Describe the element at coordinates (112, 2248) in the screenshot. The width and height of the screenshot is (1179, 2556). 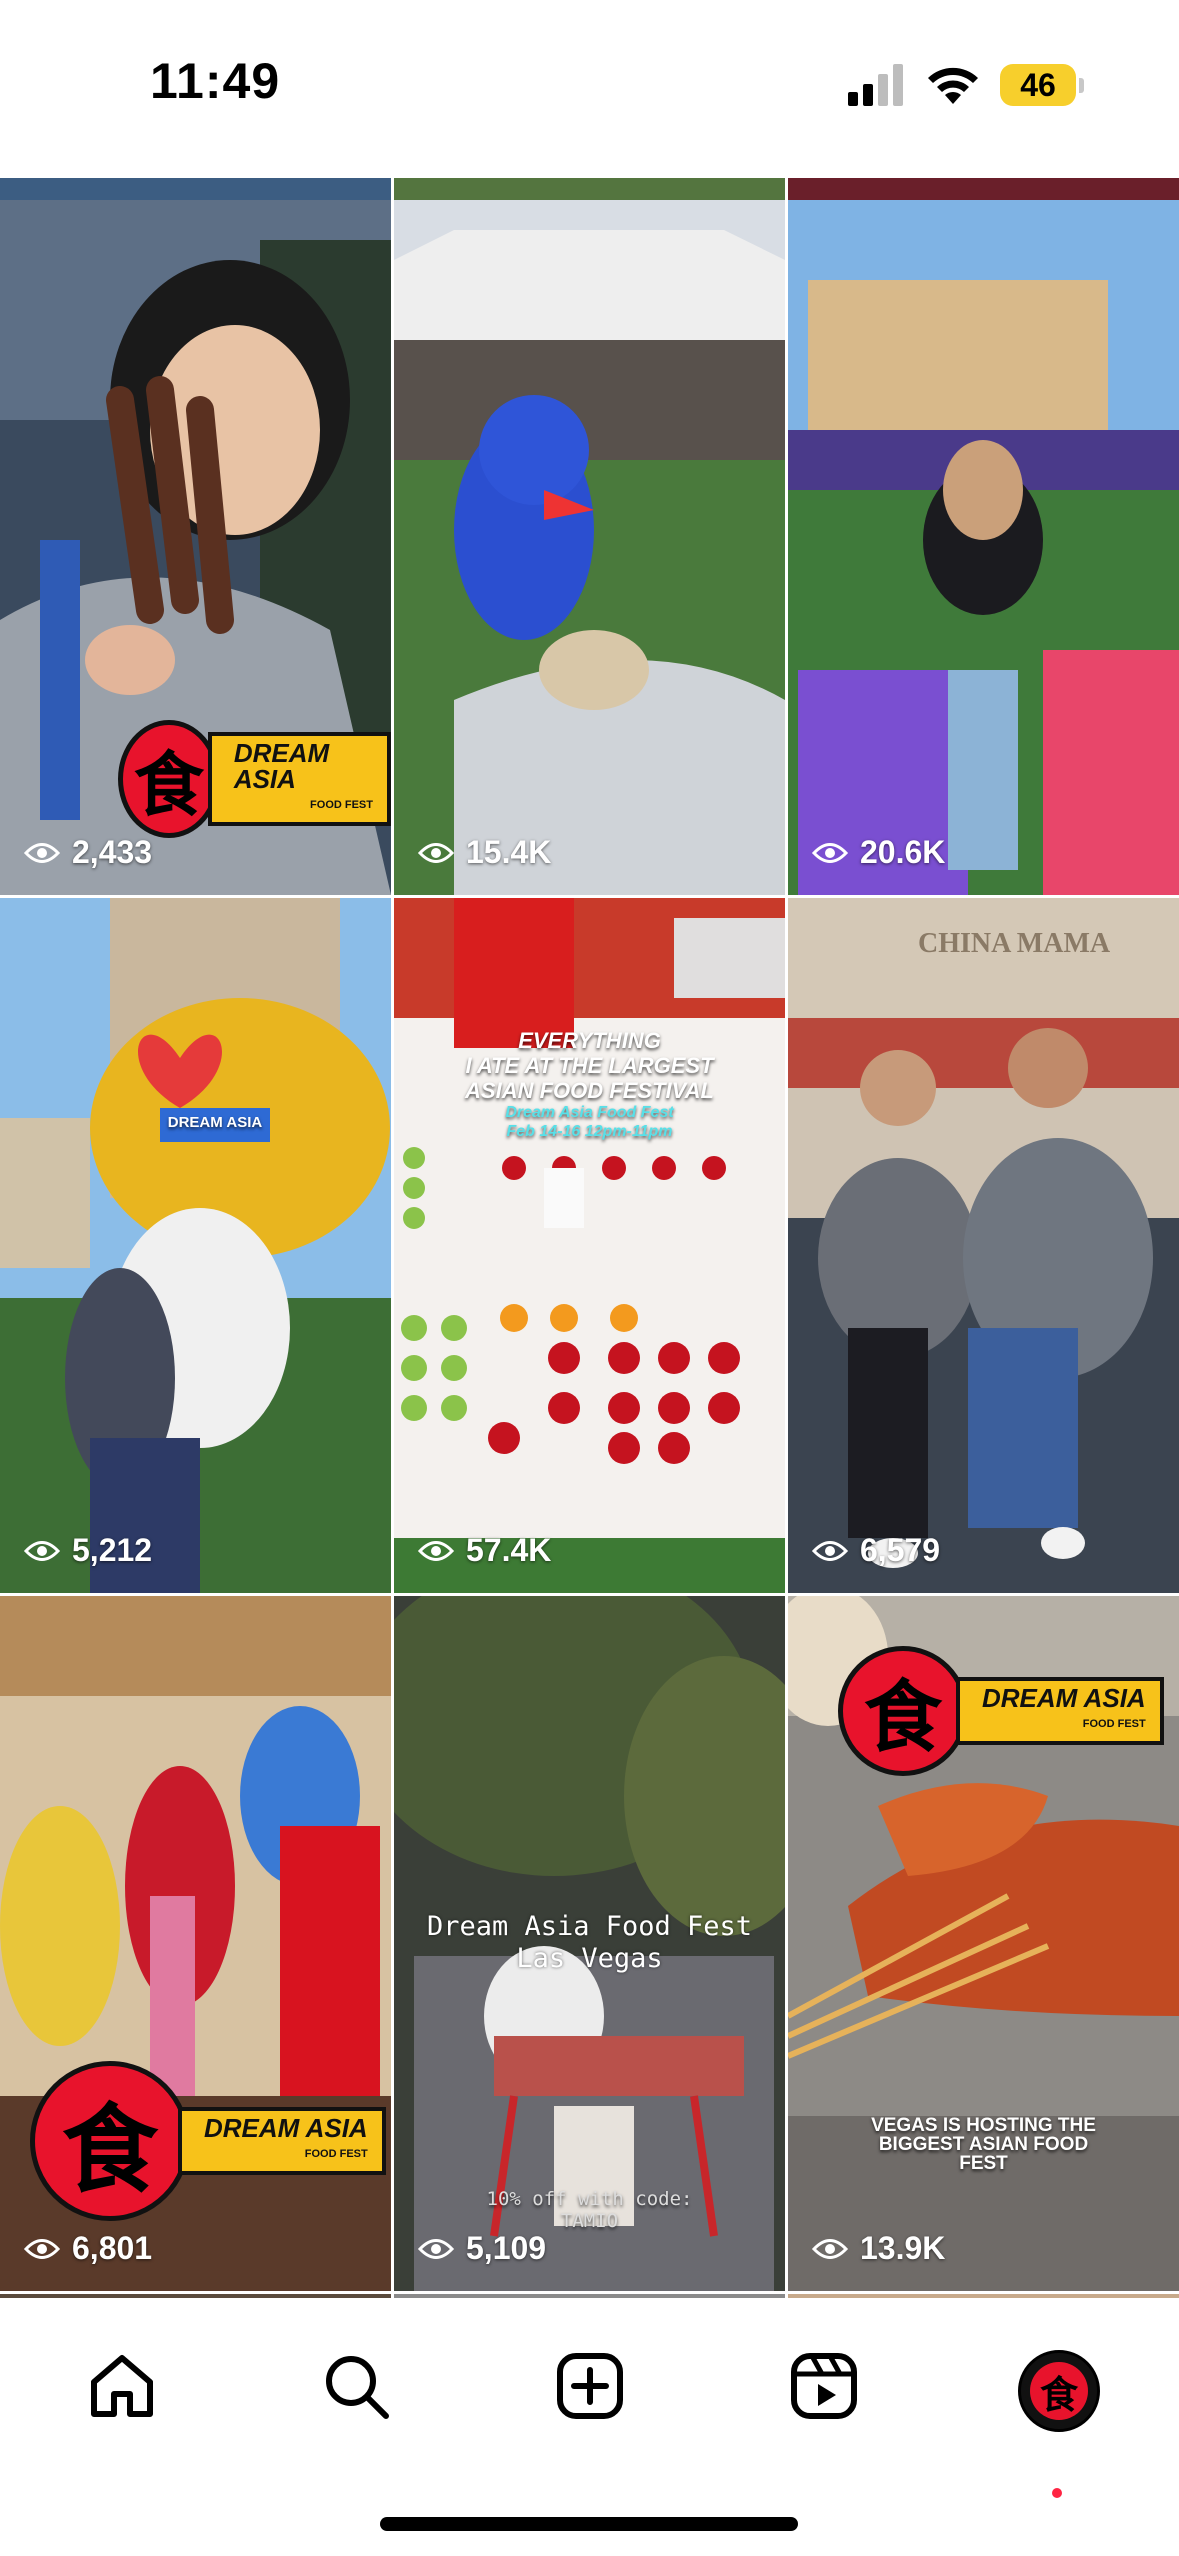
I see `view-count-text: 6,801` at that location.